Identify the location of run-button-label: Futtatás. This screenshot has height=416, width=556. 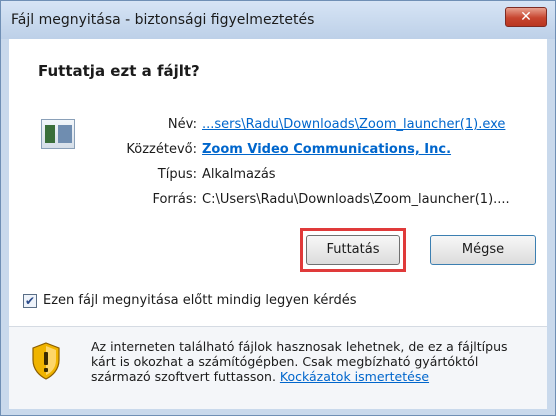
(353, 249).